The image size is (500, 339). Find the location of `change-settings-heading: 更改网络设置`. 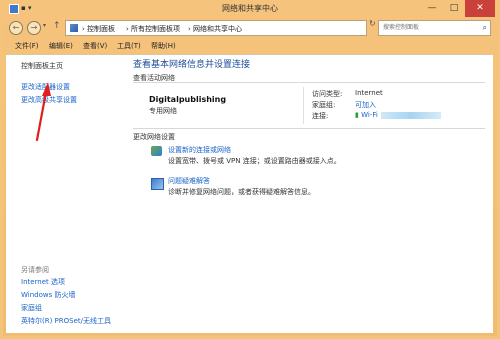

change-settings-heading: 更改网络设置 is located at coordinates (154, 137).